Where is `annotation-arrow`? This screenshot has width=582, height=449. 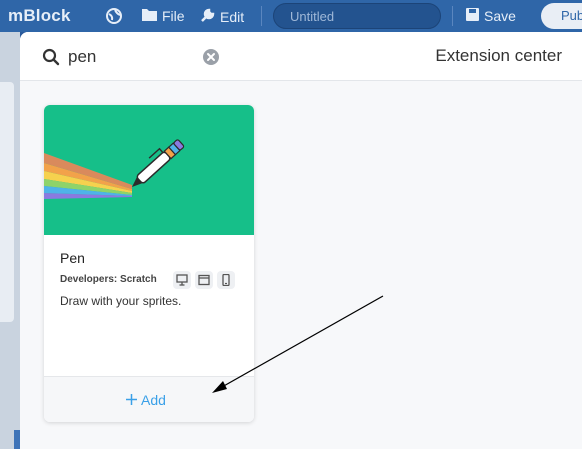
annotation-arrow is located at coordinates (298, 344).